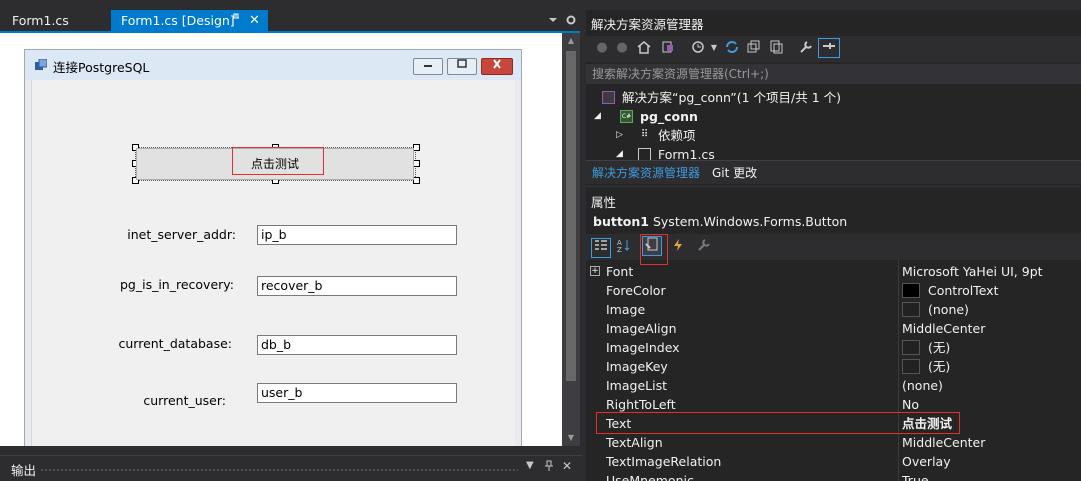  What do you see at coordinates (833, 442) in the screenshot?
I see `property-row: TextAlign MiddleCenter` at bounding box center [833, 442].